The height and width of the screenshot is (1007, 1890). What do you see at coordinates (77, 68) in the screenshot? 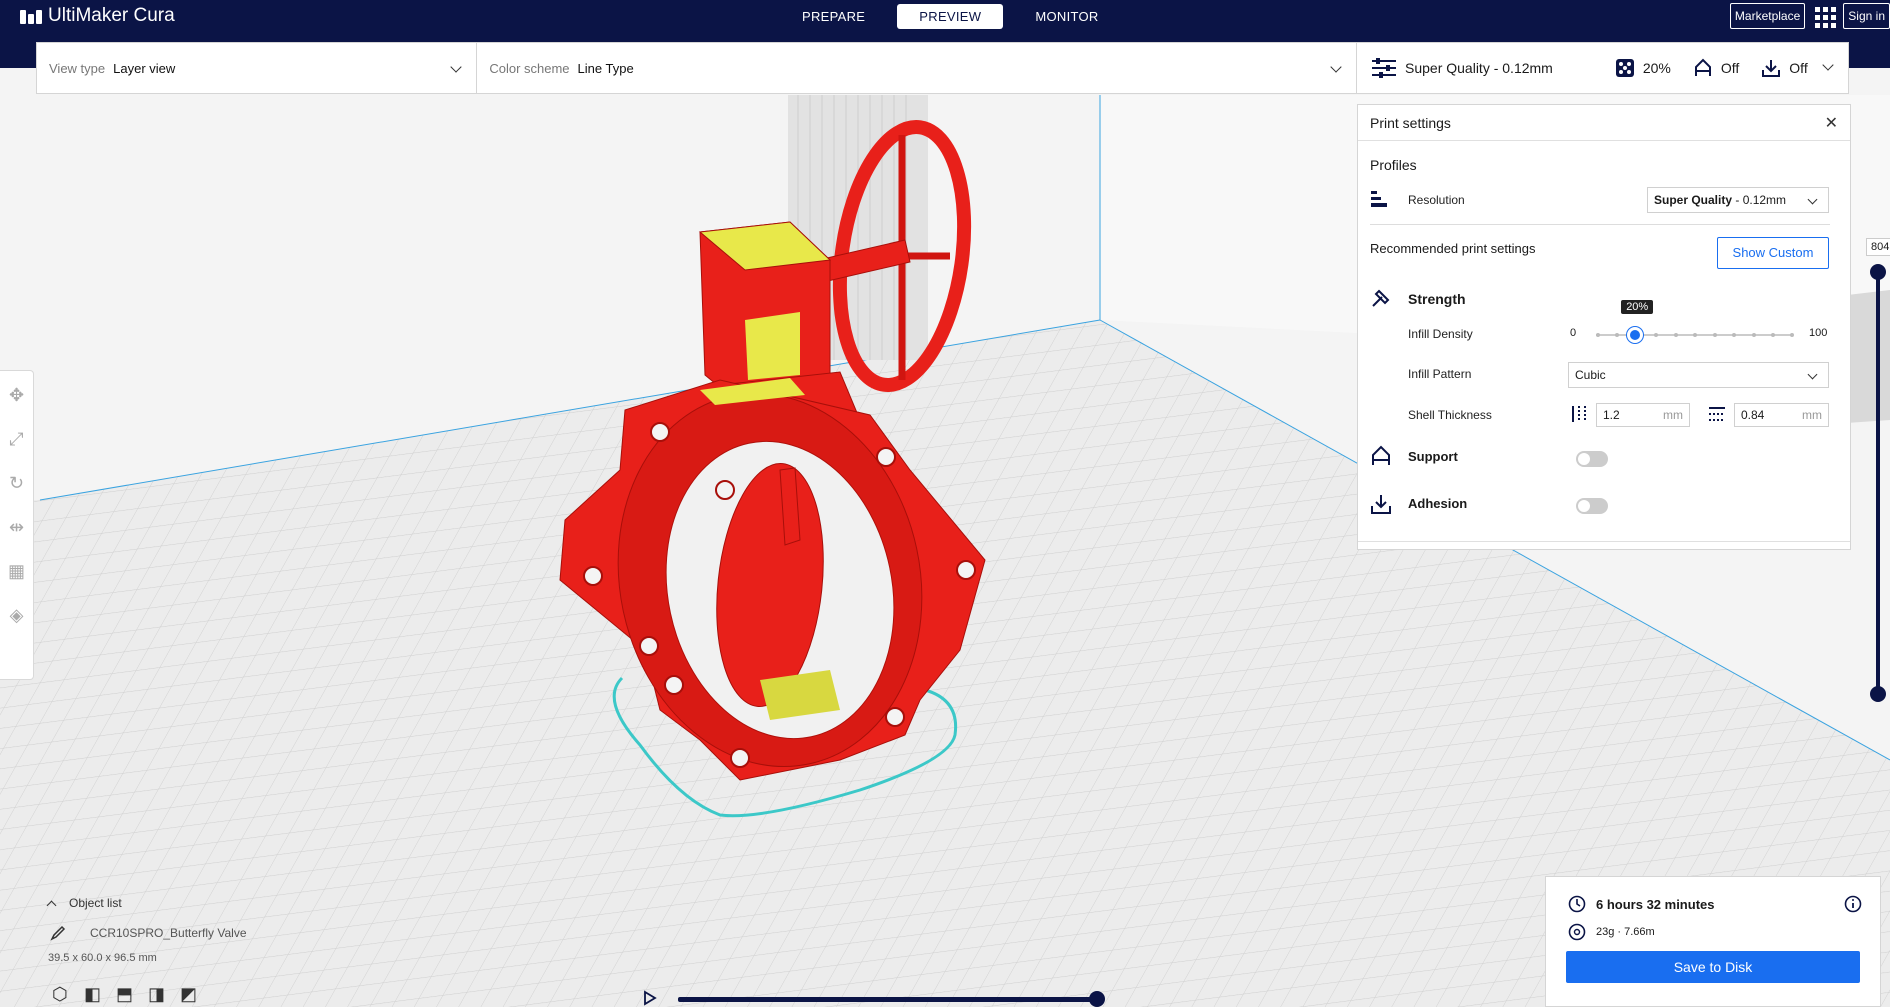
I see `view-type-label: View type` at bounding box center [77, 68].